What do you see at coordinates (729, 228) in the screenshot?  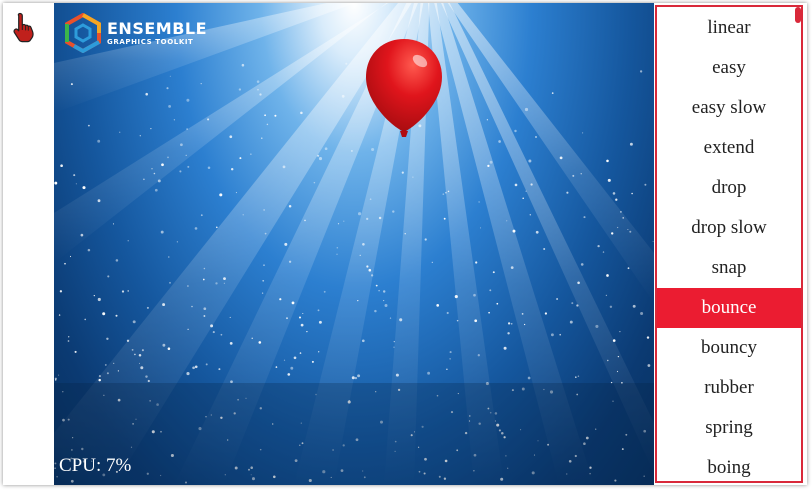 I see `menu-item-drop-slow: drop slow` at bounding box center [729, 228].